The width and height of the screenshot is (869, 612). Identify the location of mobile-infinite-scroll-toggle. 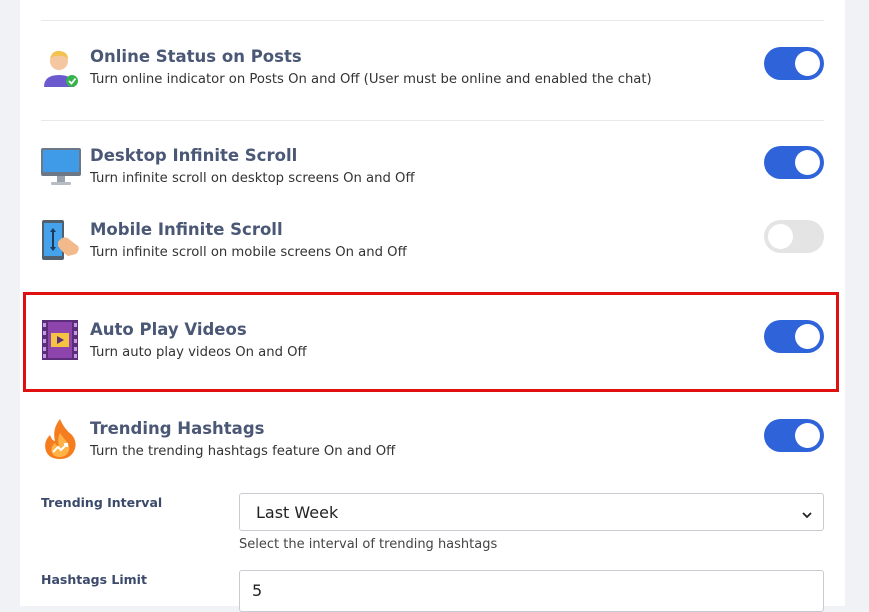
(794, 236).